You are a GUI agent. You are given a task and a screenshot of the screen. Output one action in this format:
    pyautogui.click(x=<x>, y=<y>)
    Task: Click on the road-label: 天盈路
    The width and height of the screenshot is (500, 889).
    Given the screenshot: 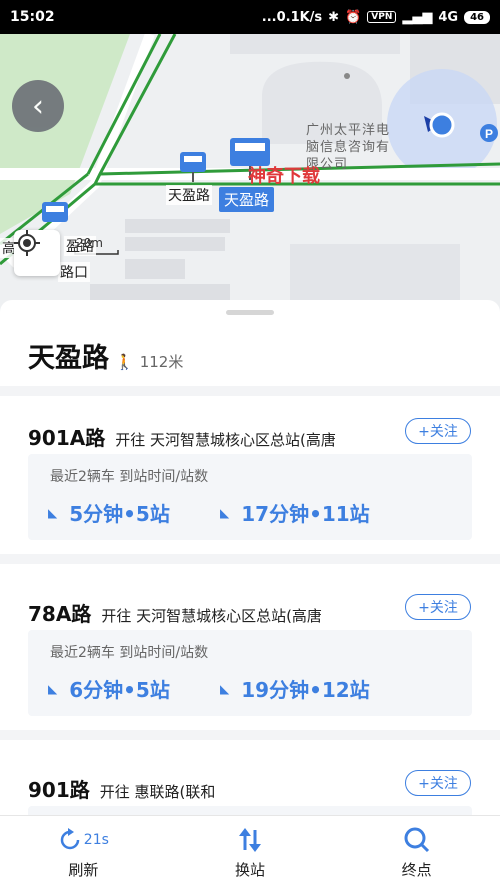 What is the action you would take?
    pyautogui.click(x=189, y=195)
    